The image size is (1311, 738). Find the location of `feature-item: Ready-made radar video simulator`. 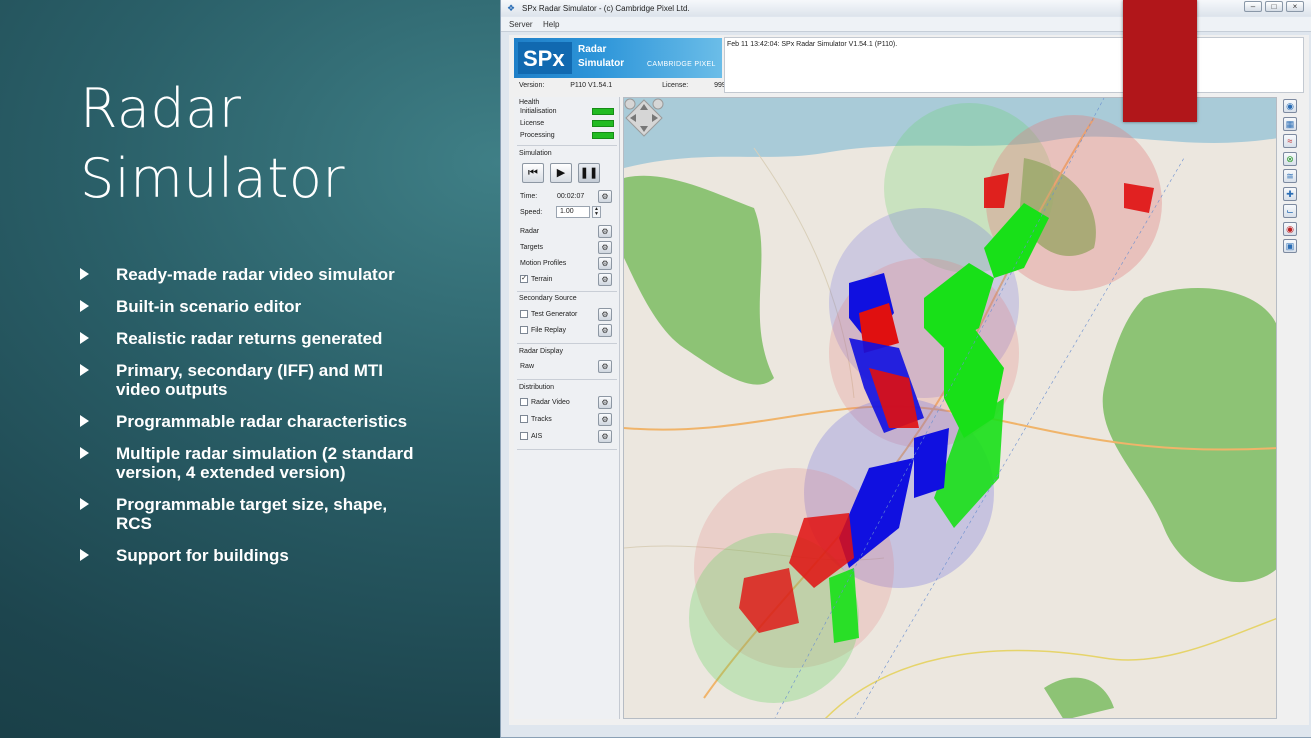

feature-item: Ready-made radar video simulator is located at coordinates (250, 274).